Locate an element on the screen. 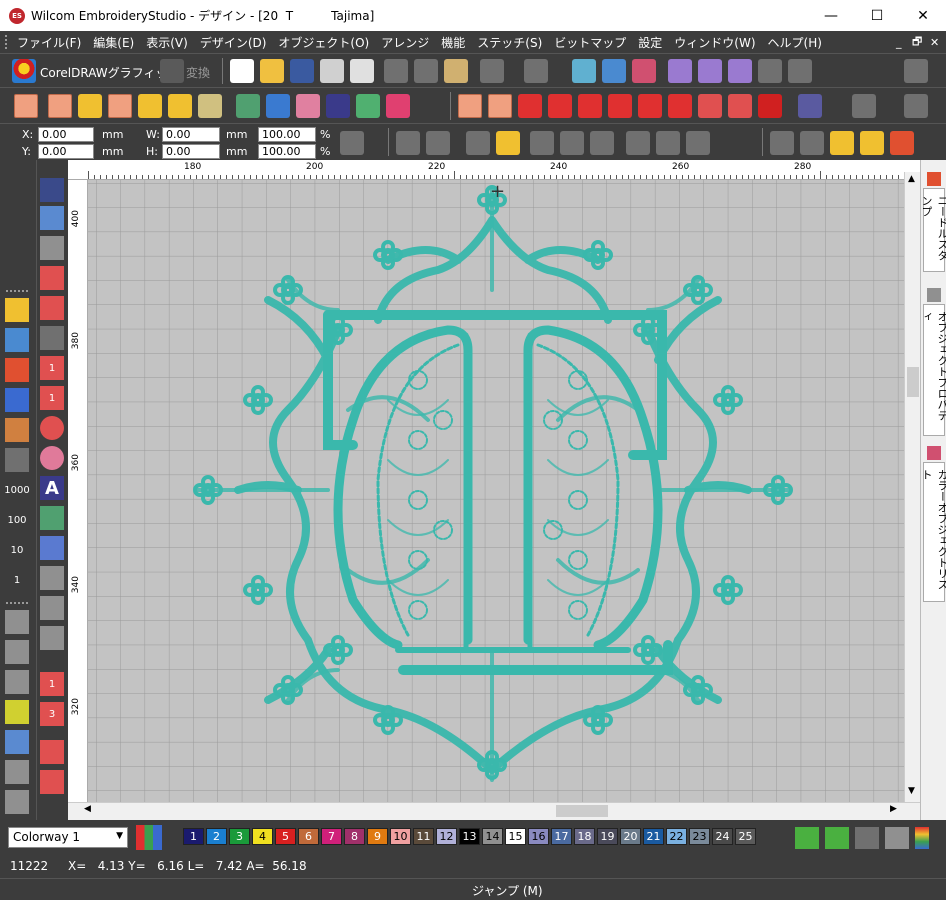  arrange-icon is located at coordinates (800, 71).